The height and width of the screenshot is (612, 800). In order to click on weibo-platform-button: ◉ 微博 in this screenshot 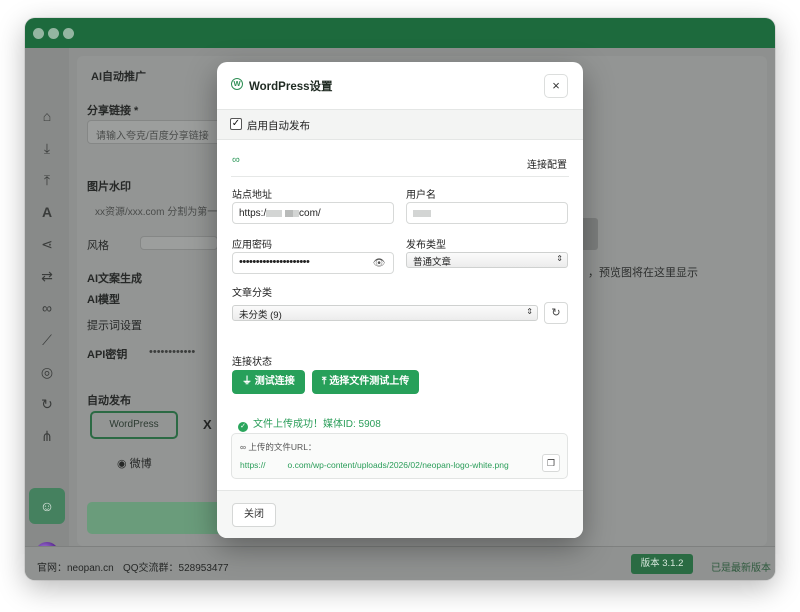, I will do `click(134, 463)`.